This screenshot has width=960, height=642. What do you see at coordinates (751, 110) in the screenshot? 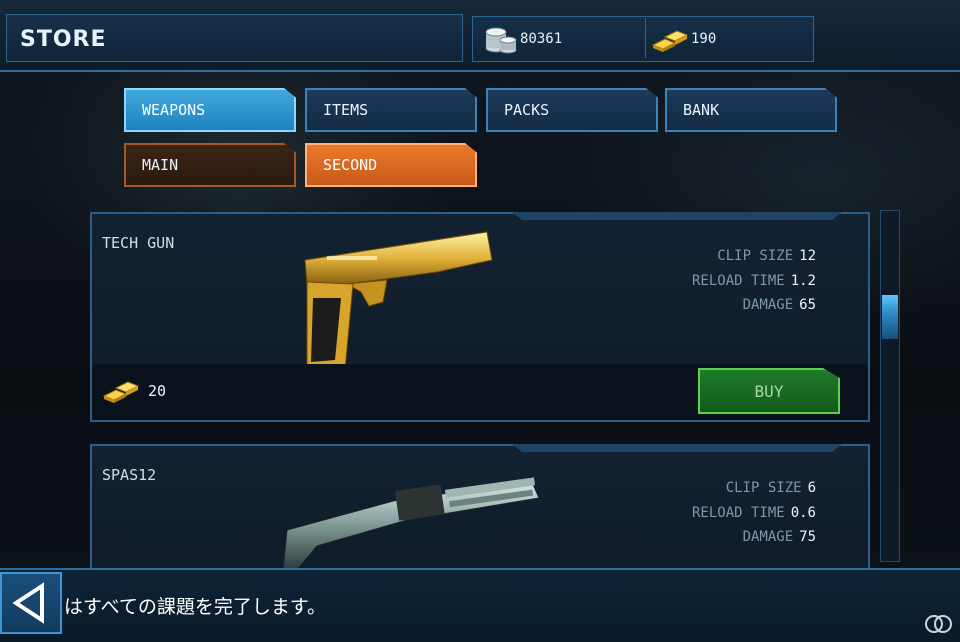
I see `tab-bank: BANK` at bounding box center [751, 110].